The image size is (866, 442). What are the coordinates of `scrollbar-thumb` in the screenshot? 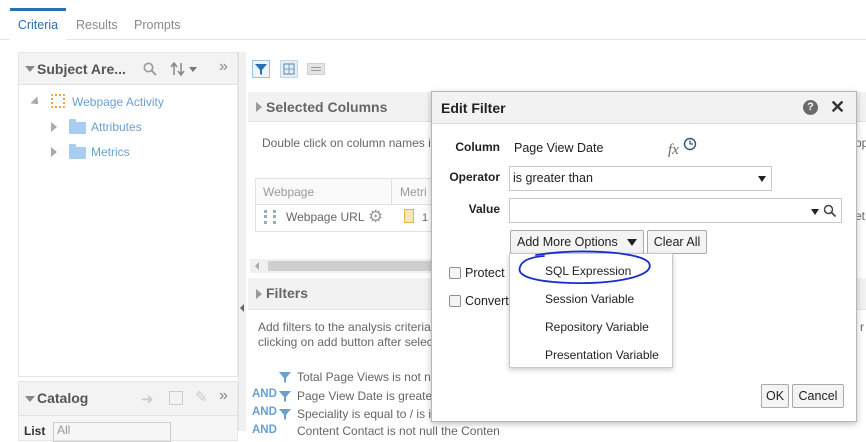 It's located at (353, 266).